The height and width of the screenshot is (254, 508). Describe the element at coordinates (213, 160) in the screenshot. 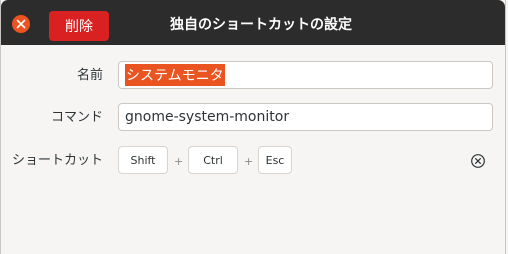

I see `key-ctrl: Ctrl` at that location.